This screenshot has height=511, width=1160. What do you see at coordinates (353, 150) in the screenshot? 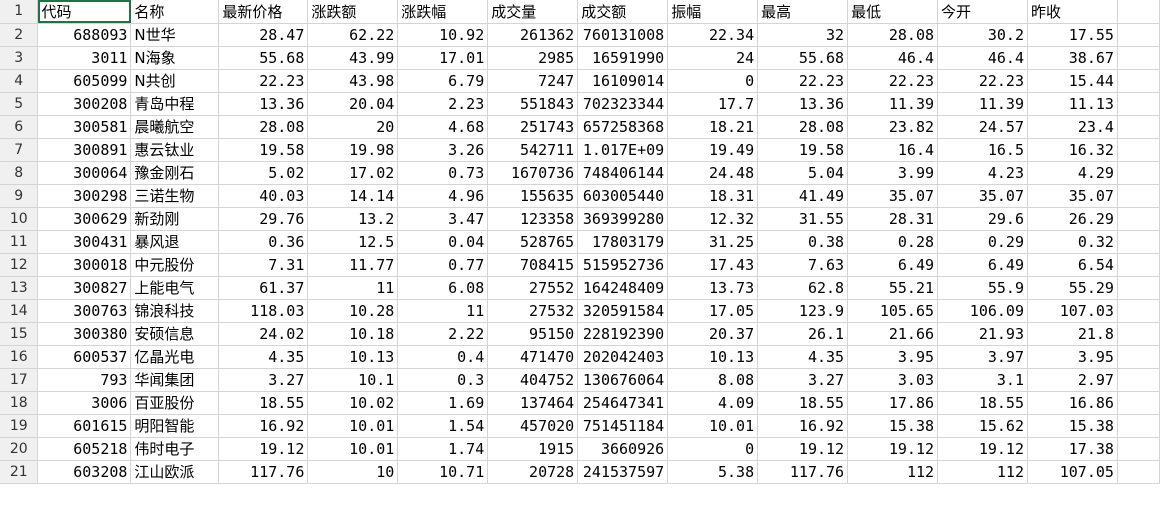
I see `value-cell: 19.98` at bounding box center [353, 150].